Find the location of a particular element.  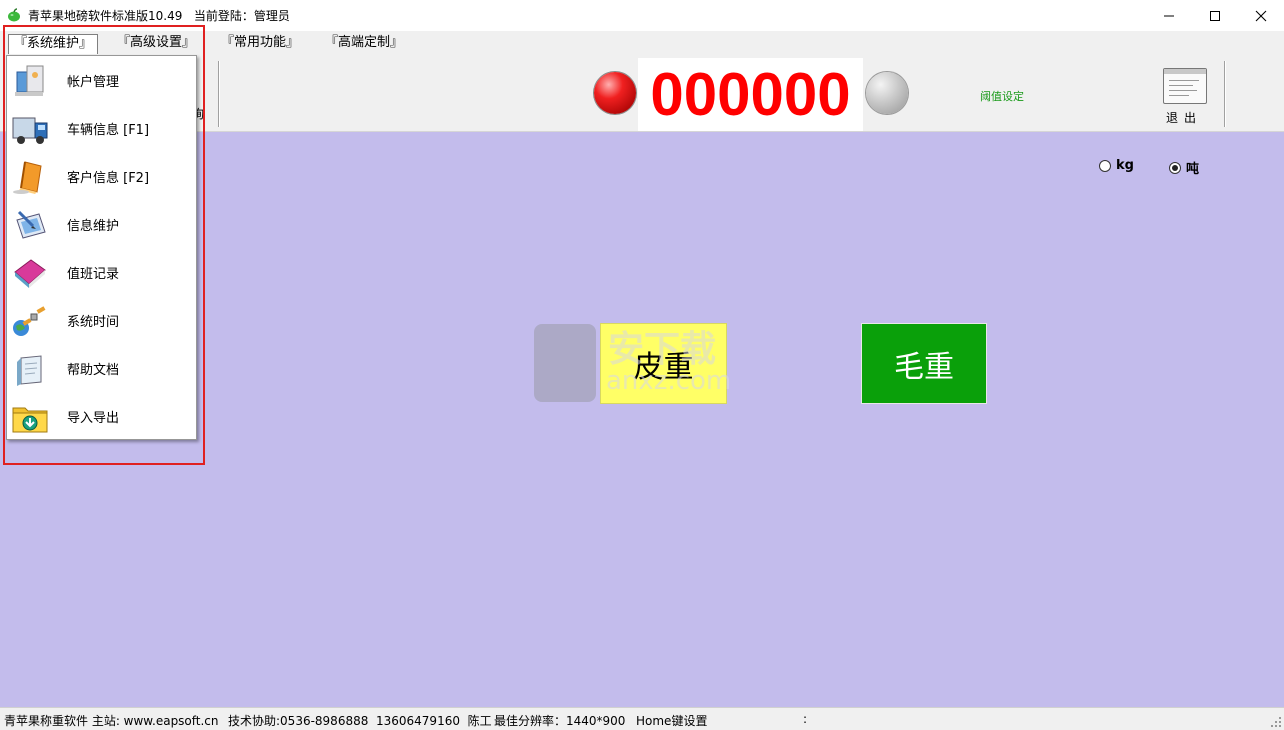

exit-button: 退出 is located at coordinates (1184, 98).